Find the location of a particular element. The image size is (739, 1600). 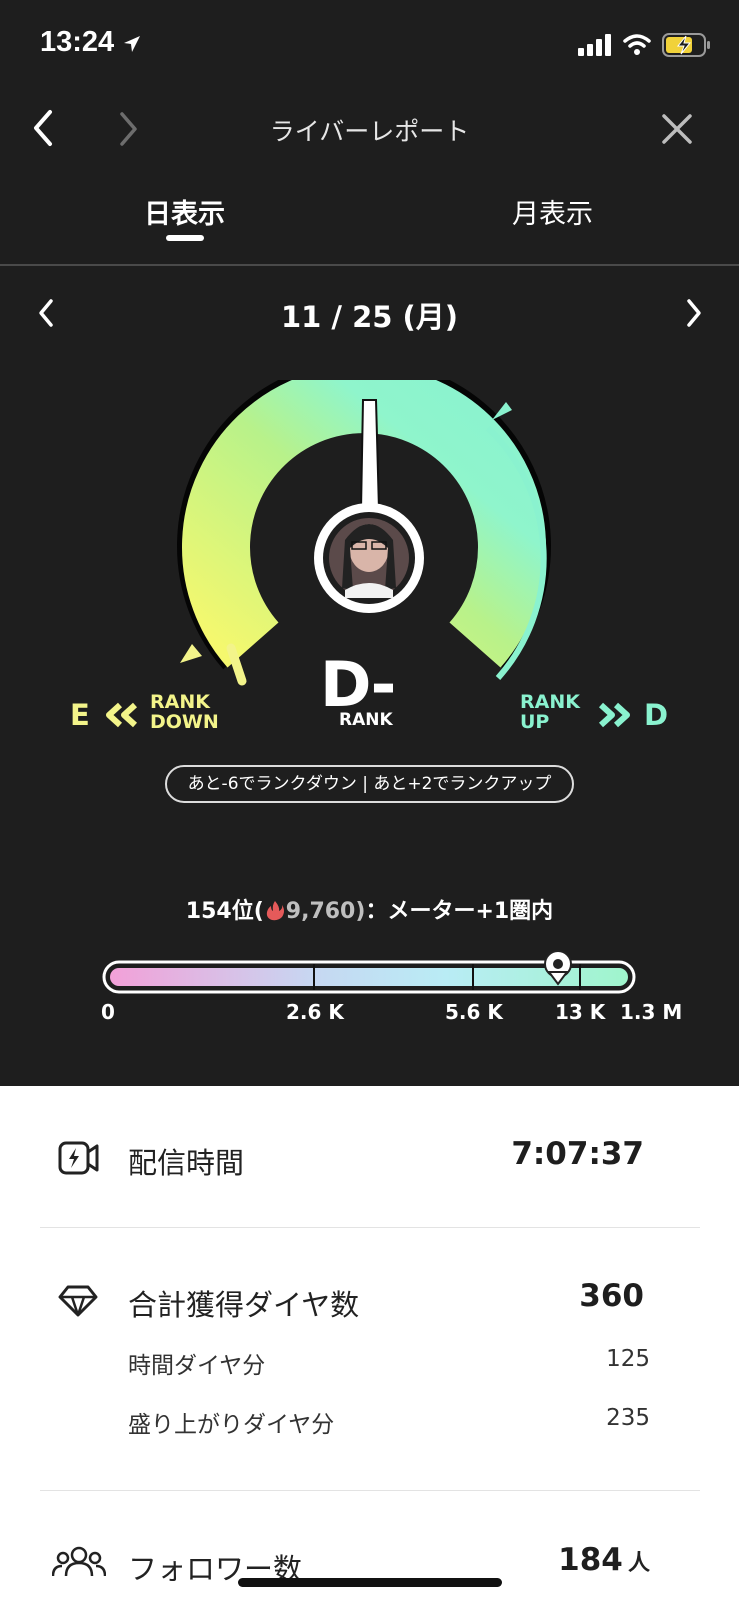

stream-time-value: 7:07:37 is located at coordinates (577, 1154).